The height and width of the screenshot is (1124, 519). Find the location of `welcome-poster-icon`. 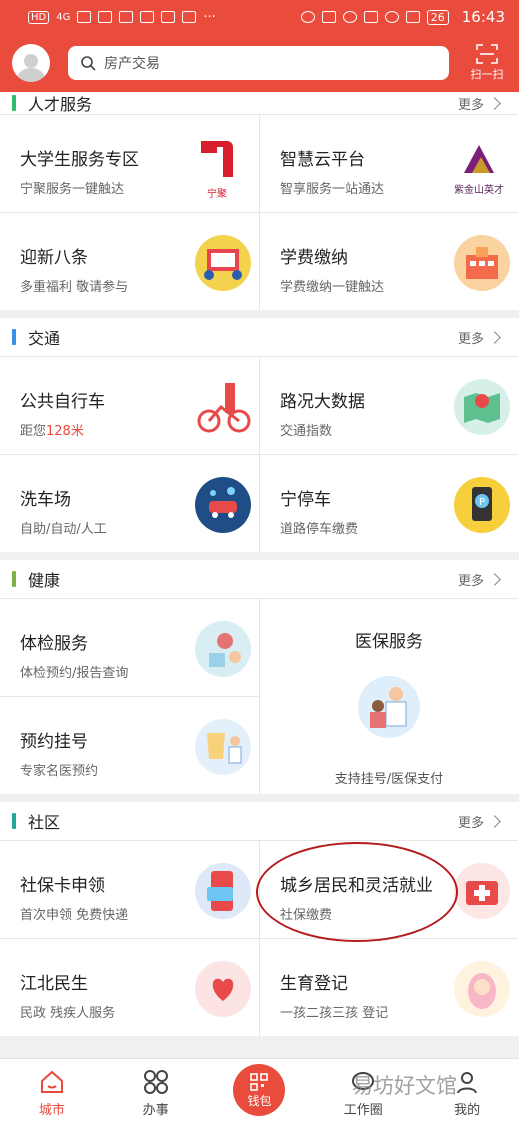

welcome-poster-icon is located at coordinates (223, 263).